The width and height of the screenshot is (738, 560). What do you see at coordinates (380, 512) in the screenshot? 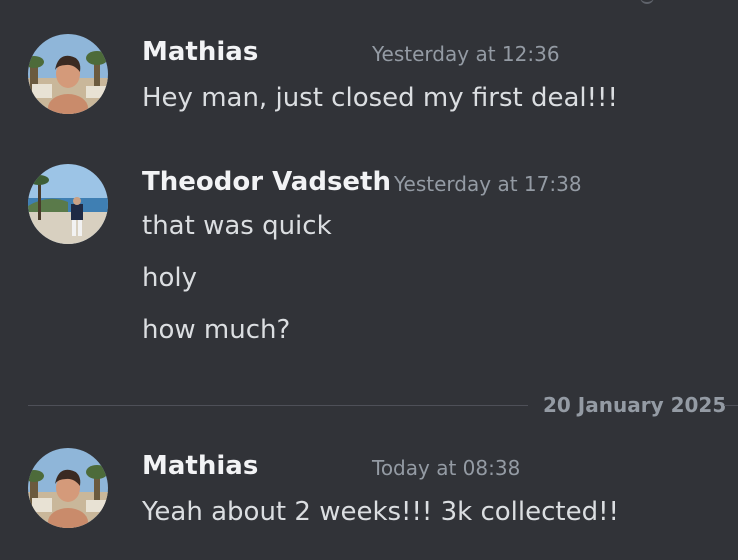
I see `message-text: Yeah about 2 weeks!!! 3k collected!!` at bounding box center [380, 512].